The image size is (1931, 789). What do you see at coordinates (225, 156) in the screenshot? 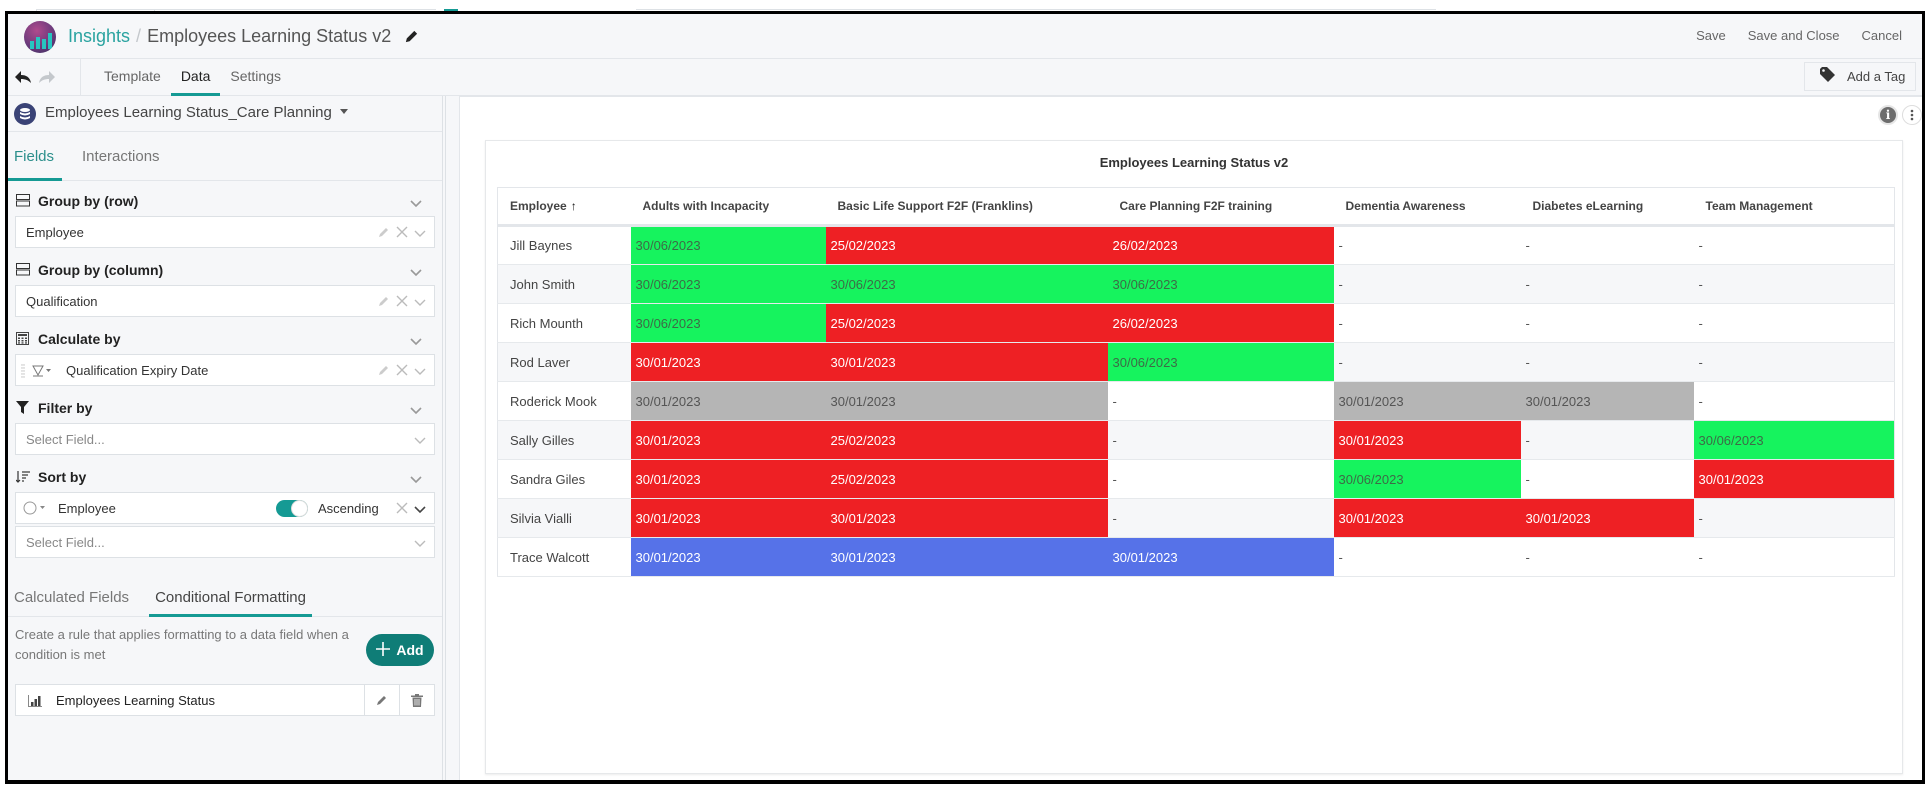
I see `sidebar-tabs: Fields Interactions` at bounding box center [225, 156].